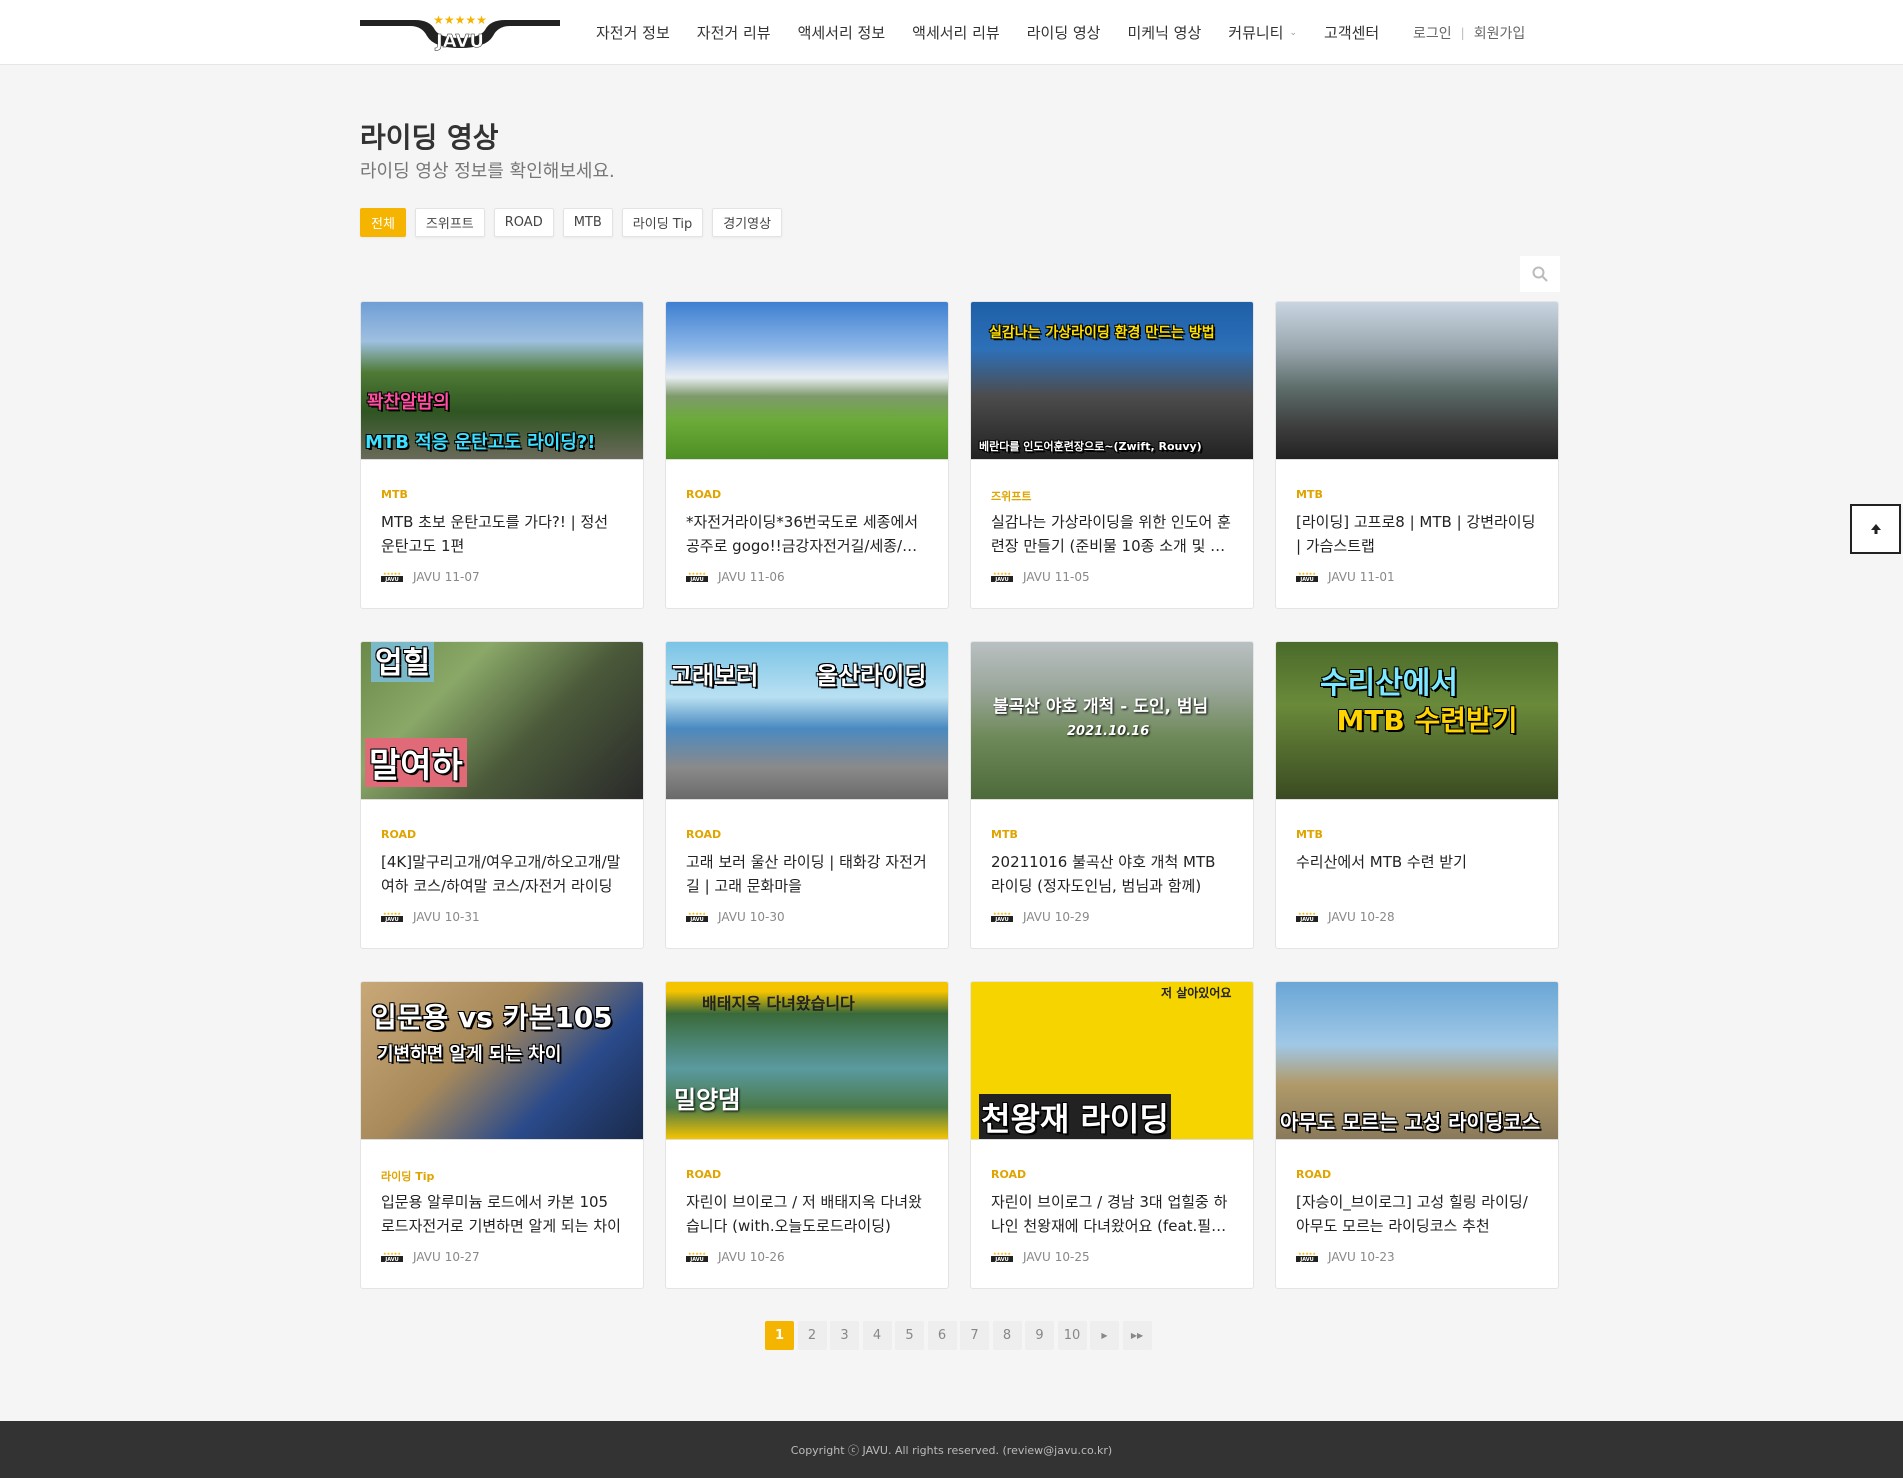  I want to click on filter-race-video: 경기영상, so click(747, 222).